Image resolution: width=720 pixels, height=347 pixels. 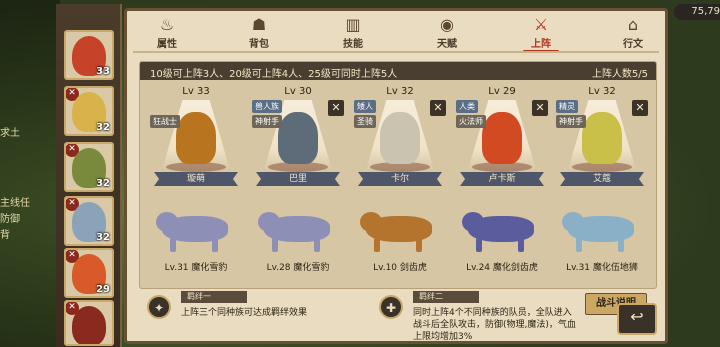 What do you see at coordinates (400, 268) in the screenshot?
I see `beast-name: Lv.10 剑齿虎` at bounding box center [400, 268].